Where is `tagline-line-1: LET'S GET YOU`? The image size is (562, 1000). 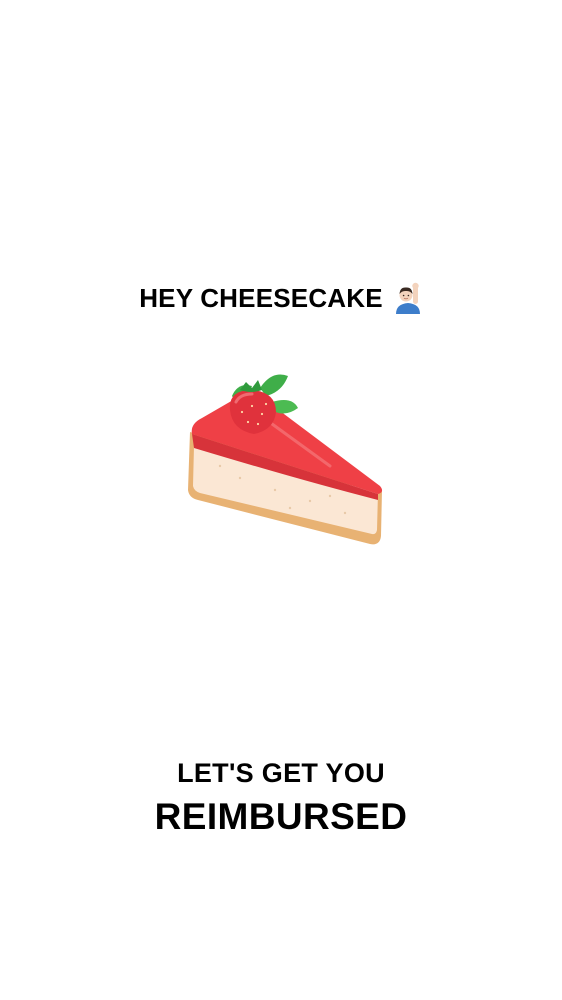 tagline-line-1: LET'S GET YOU is located at coordinates (281, 773).